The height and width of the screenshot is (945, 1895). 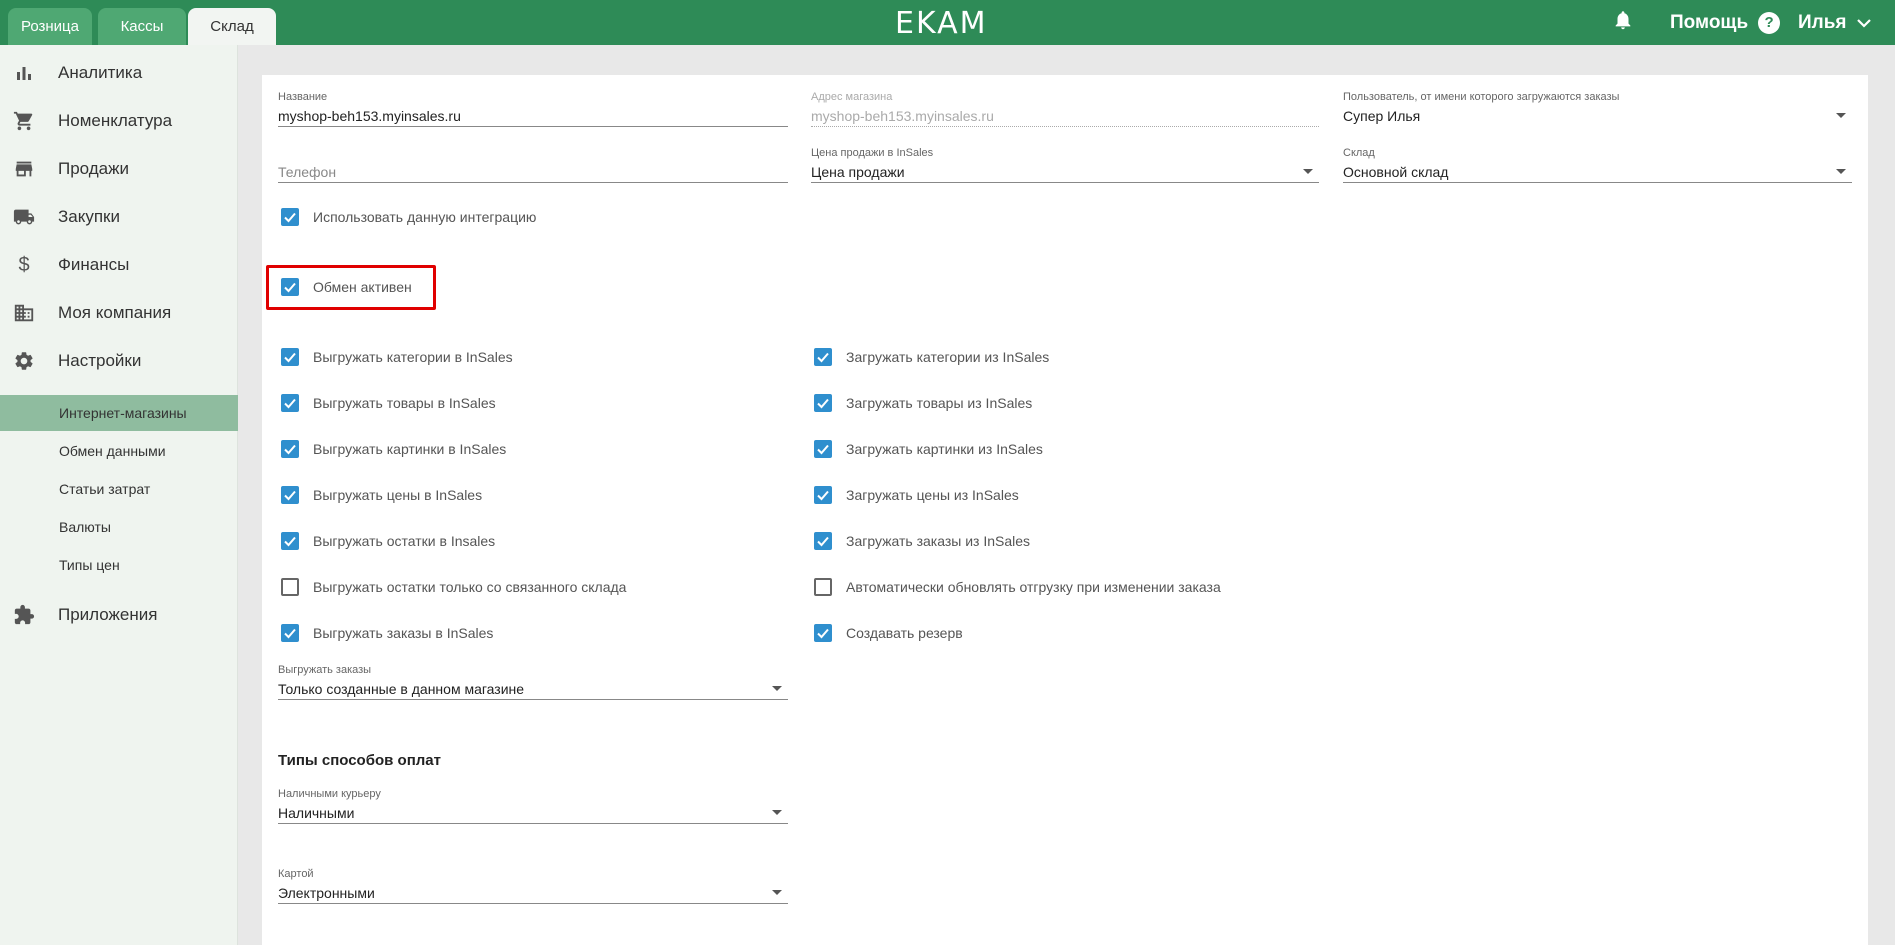 I want to click on user-menu: Илья, so click(x=1834, y=22).